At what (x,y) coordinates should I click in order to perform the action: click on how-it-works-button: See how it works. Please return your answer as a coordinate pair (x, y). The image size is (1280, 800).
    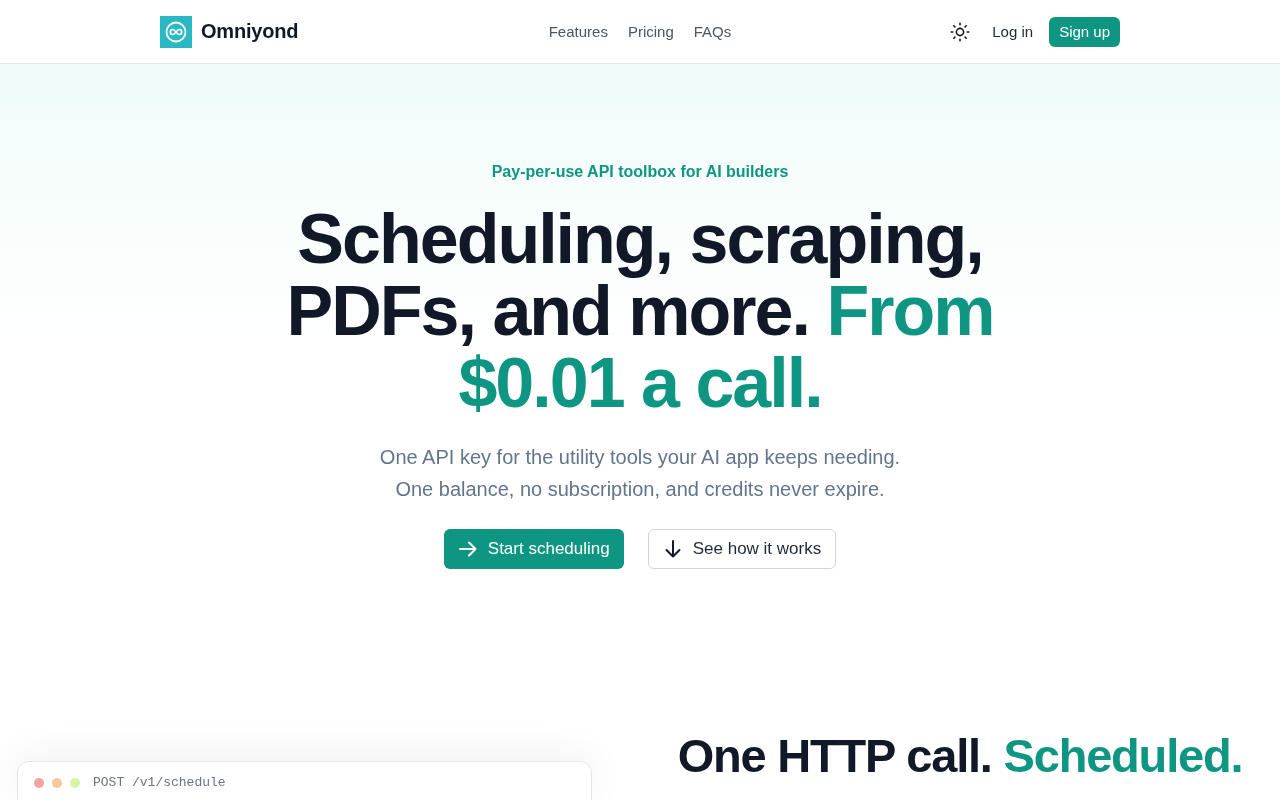
    Looking at the image, I should click on (742, 549).